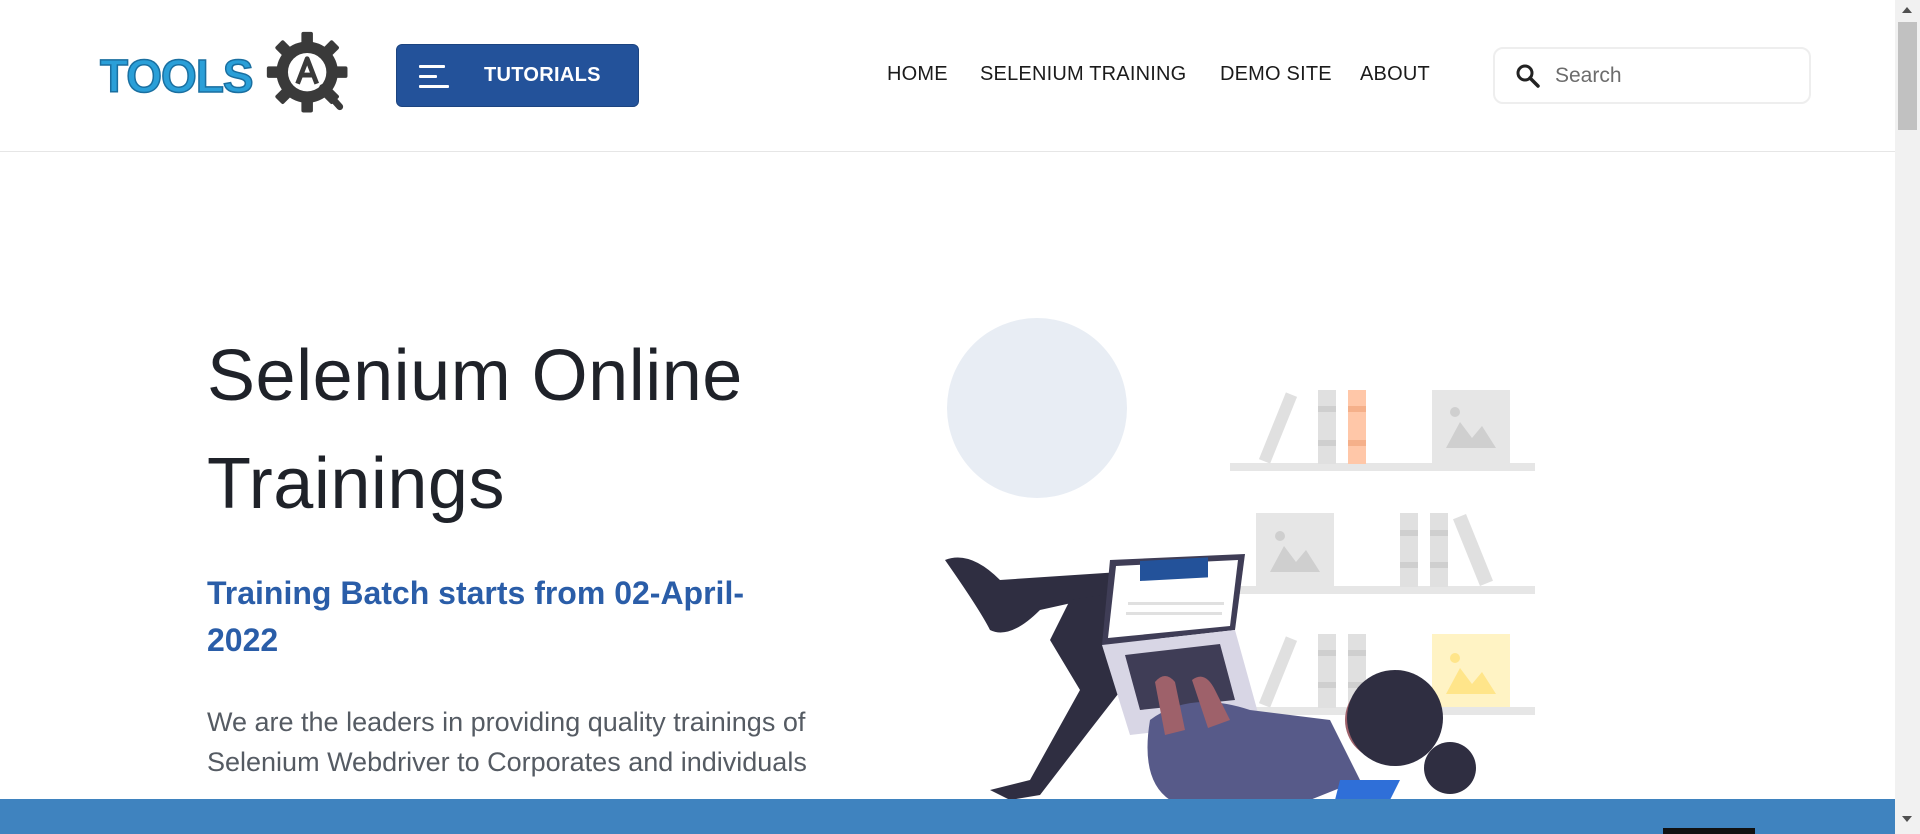 The width and height of the screenshot is (1920, 834). Describe the element at coordinates (1395, 74) in the screenshot. I see `nav-about: ABOUT` at that location.